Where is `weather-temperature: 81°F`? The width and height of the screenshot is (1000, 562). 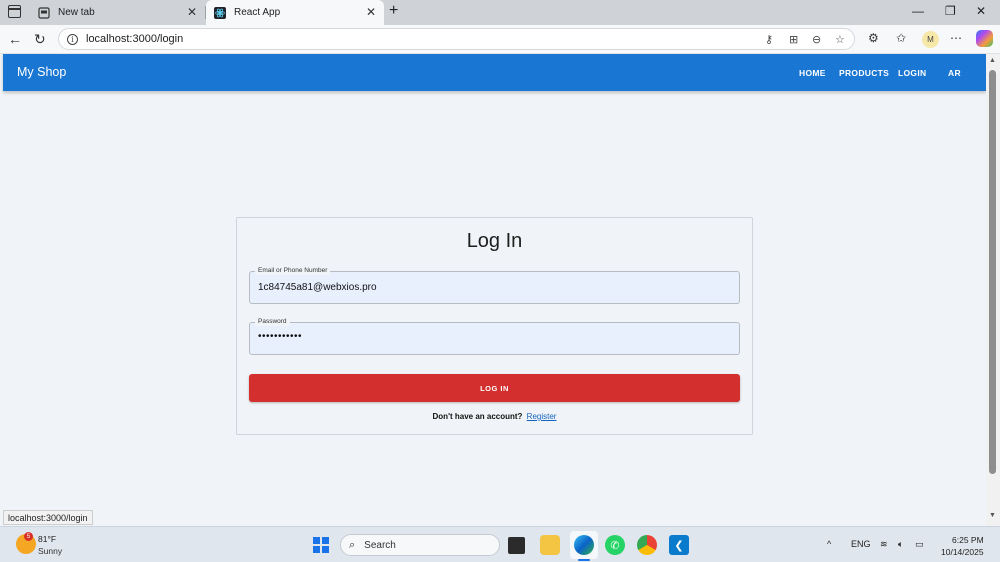 weather-temperature: 81°F is located at coordinates (47, 539).